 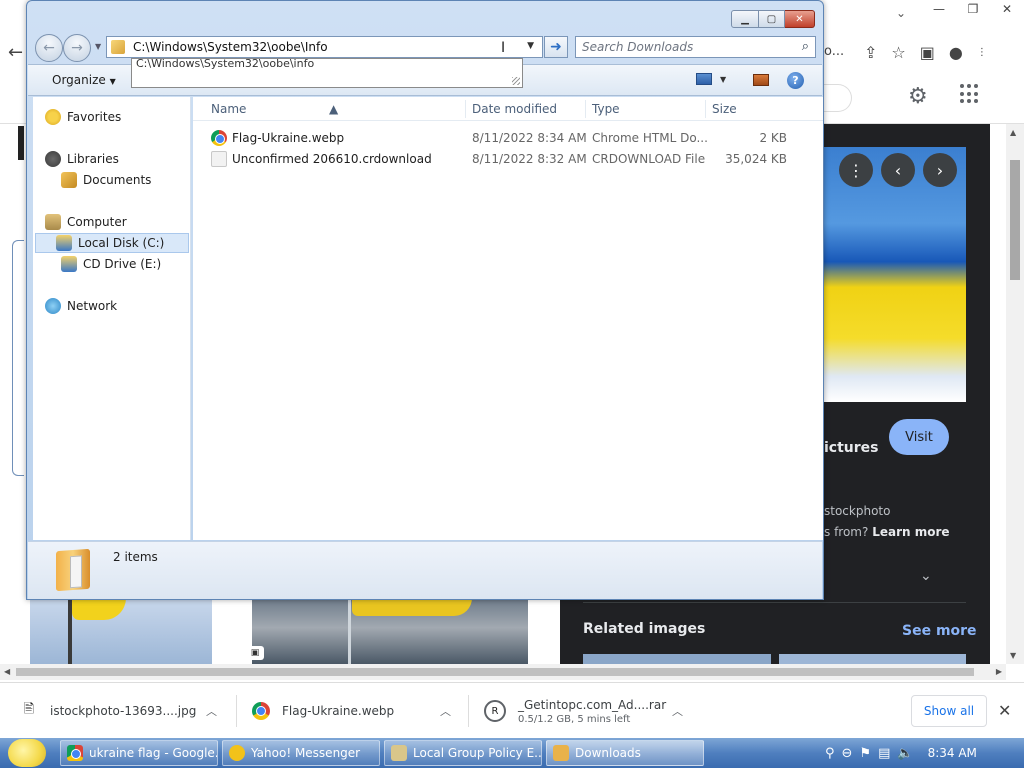 I want to click on search-tray-icon: ⚲, so click(x=830, y=753).